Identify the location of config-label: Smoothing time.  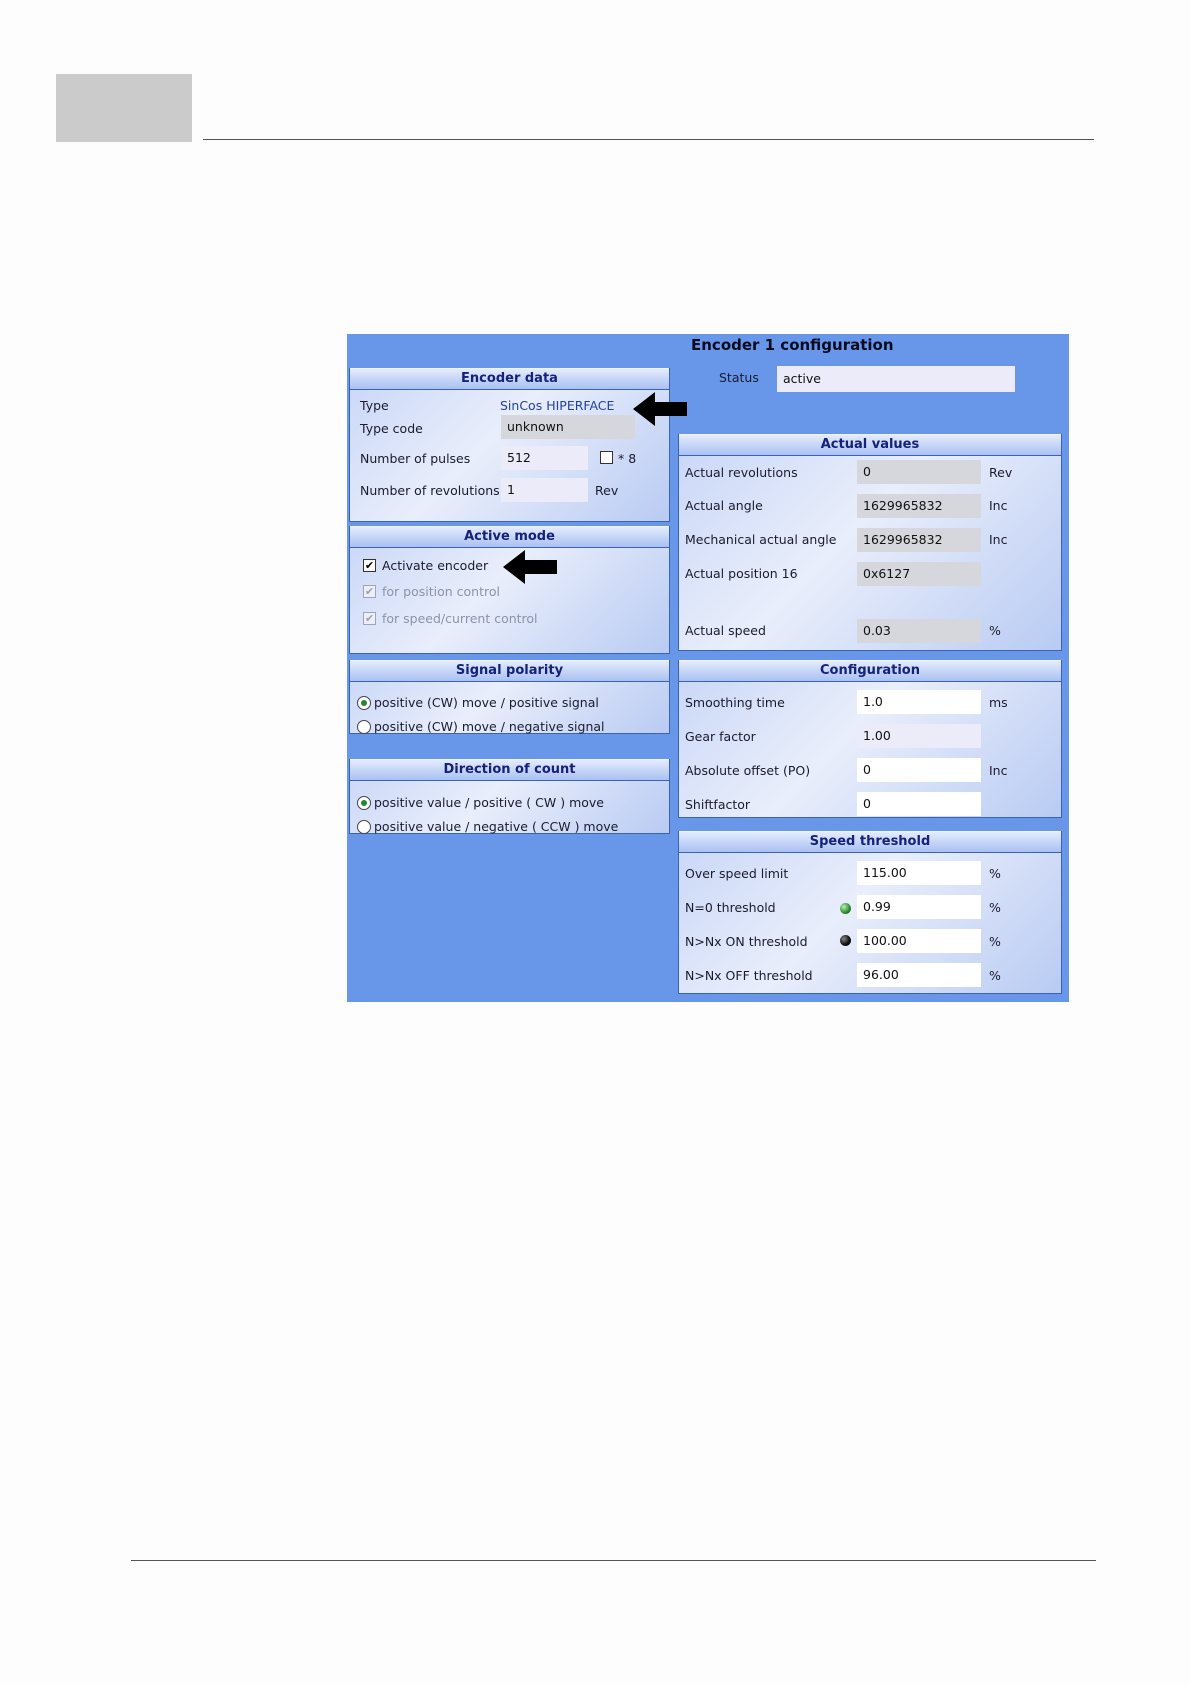
(735, 702).